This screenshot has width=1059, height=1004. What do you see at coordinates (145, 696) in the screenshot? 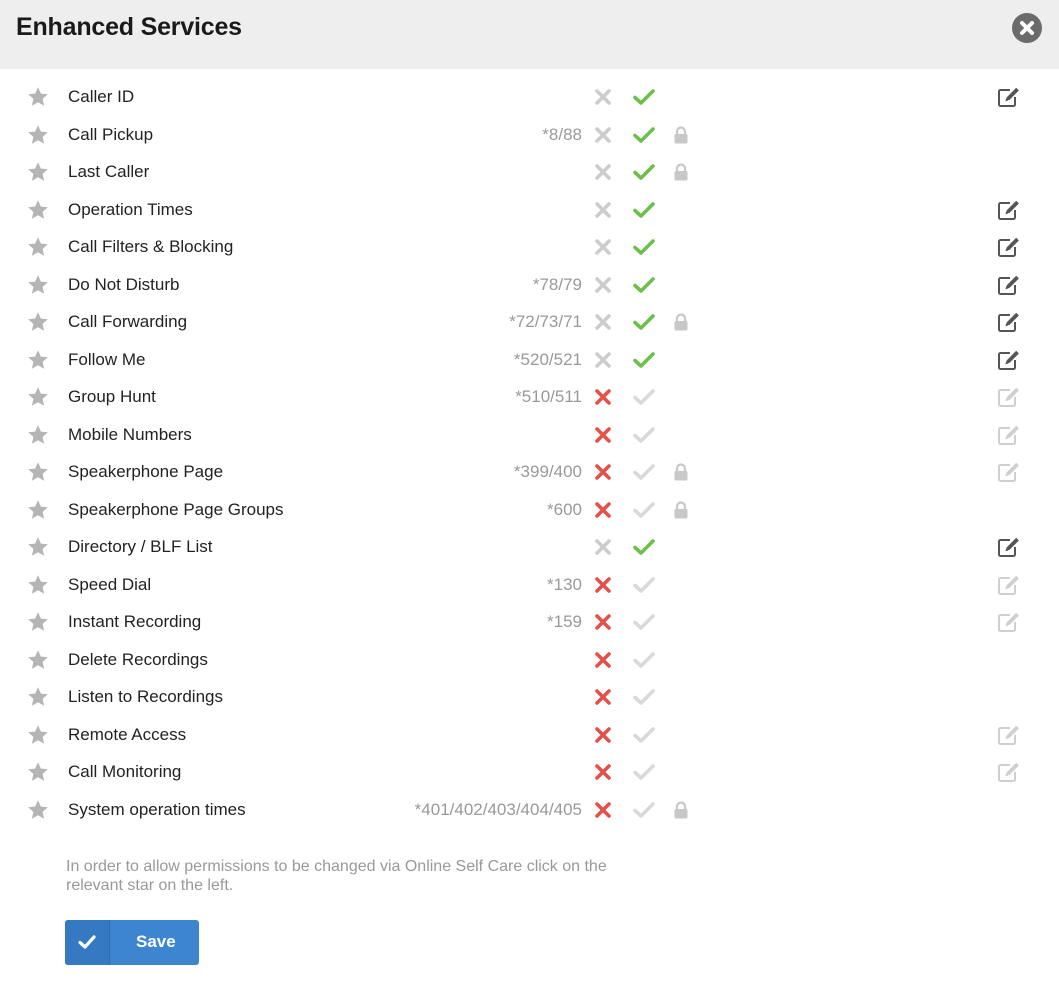
I see `service-label: Listen to Recordings` at bounding box center [145, 696].